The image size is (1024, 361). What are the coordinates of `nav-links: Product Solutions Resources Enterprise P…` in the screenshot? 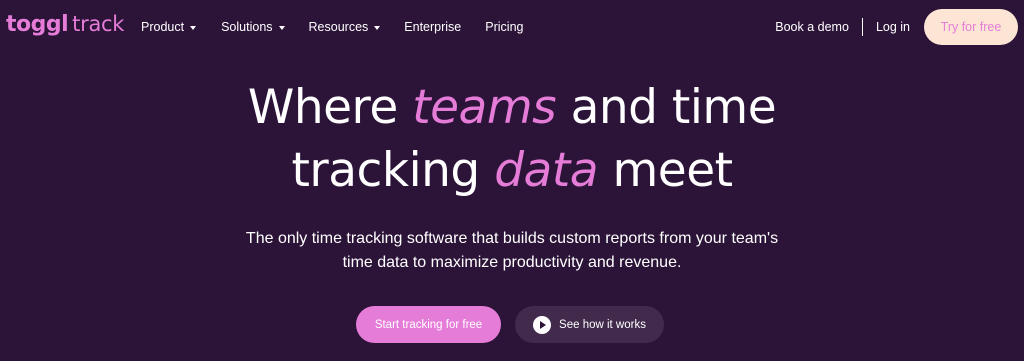 It's located at (332, 27).